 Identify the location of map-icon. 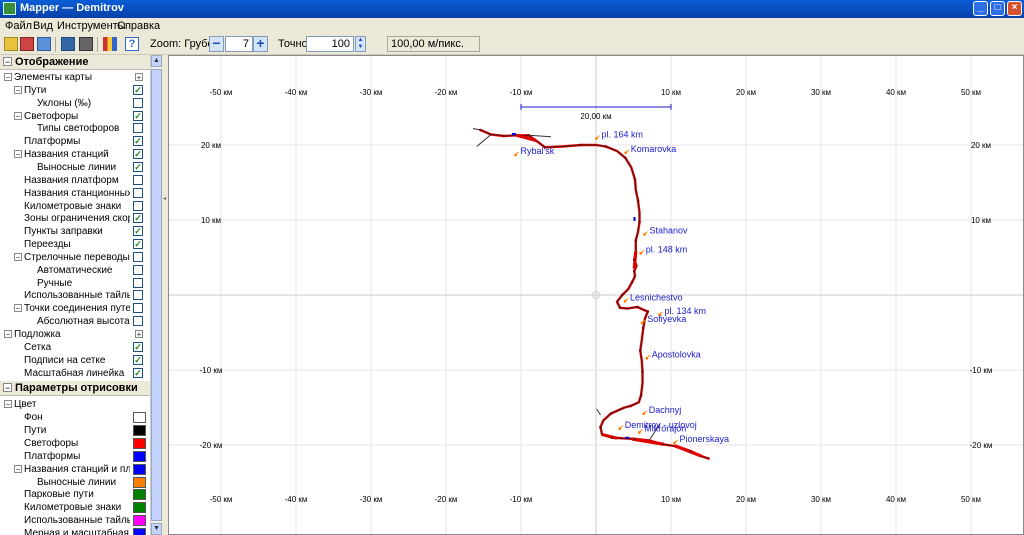
(44, 44).